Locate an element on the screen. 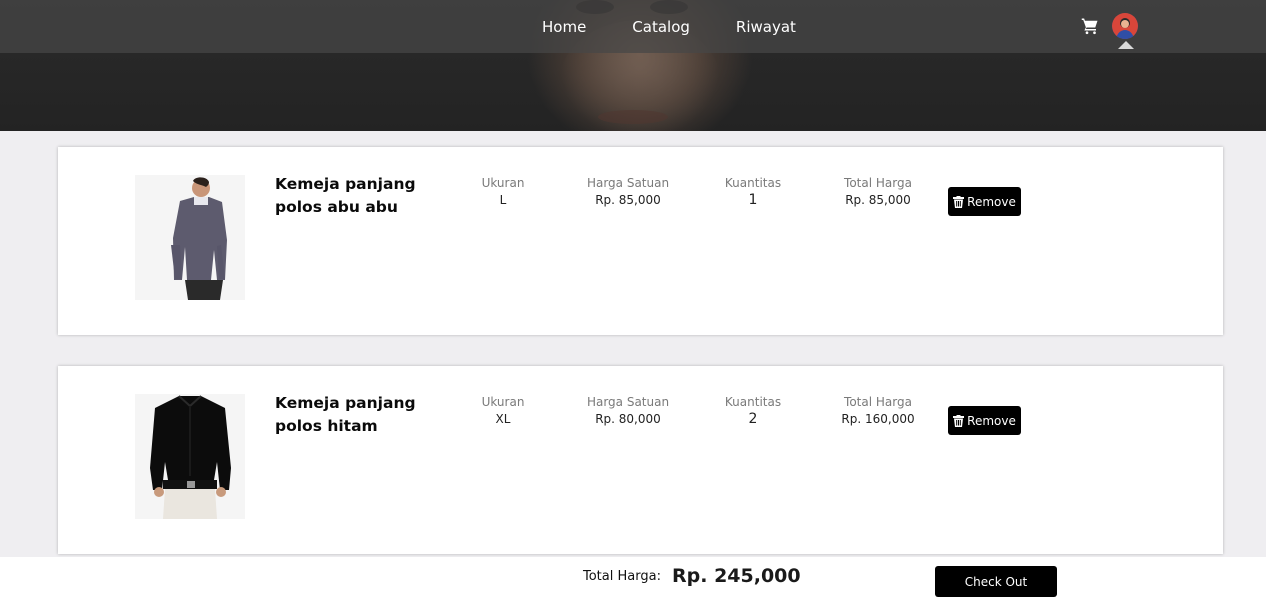  product-name-line: polos hitam is located at coordinates (326, 426).